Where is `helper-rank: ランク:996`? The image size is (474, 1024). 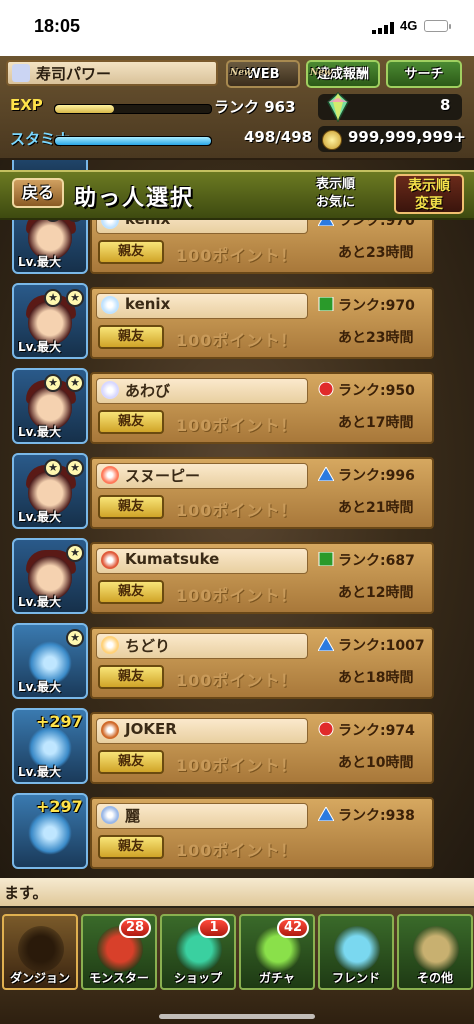
helper-rank: ランク:996 is located at coordinates (376, 476).